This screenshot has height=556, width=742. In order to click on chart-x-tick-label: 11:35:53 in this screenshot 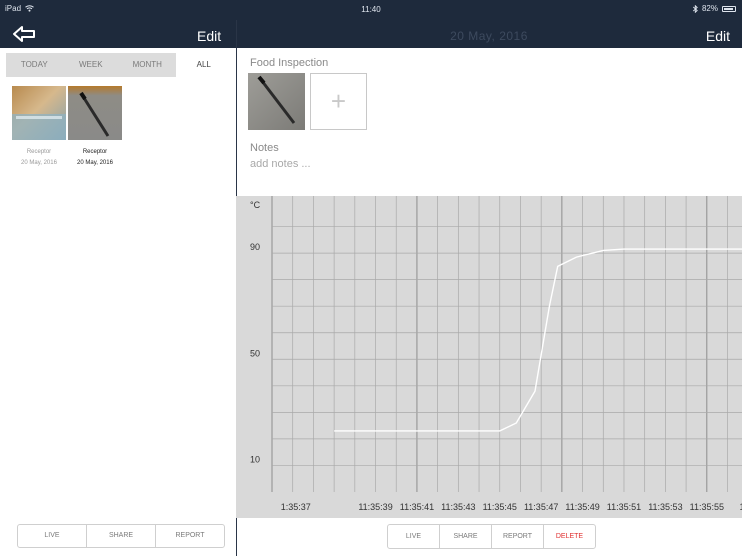, I will do `click(665, 507)`.